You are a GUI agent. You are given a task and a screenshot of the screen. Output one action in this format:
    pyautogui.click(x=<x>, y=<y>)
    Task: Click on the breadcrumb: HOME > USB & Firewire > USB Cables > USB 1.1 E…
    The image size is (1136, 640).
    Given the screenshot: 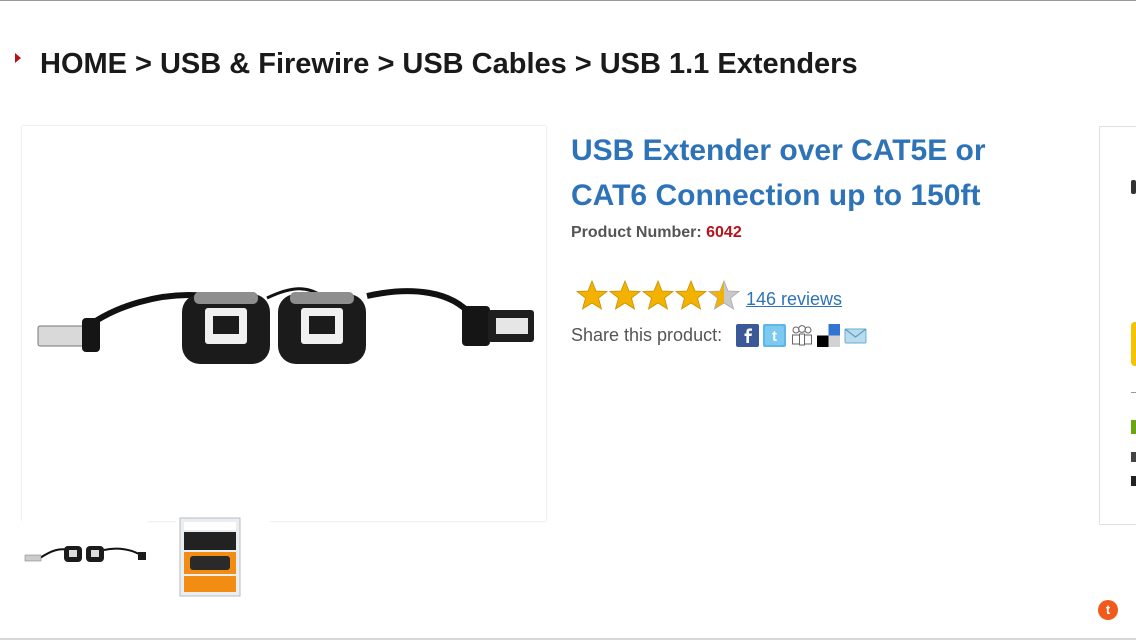 What is the action you would take?
    pyautogui.click(x=449, y=66)
    